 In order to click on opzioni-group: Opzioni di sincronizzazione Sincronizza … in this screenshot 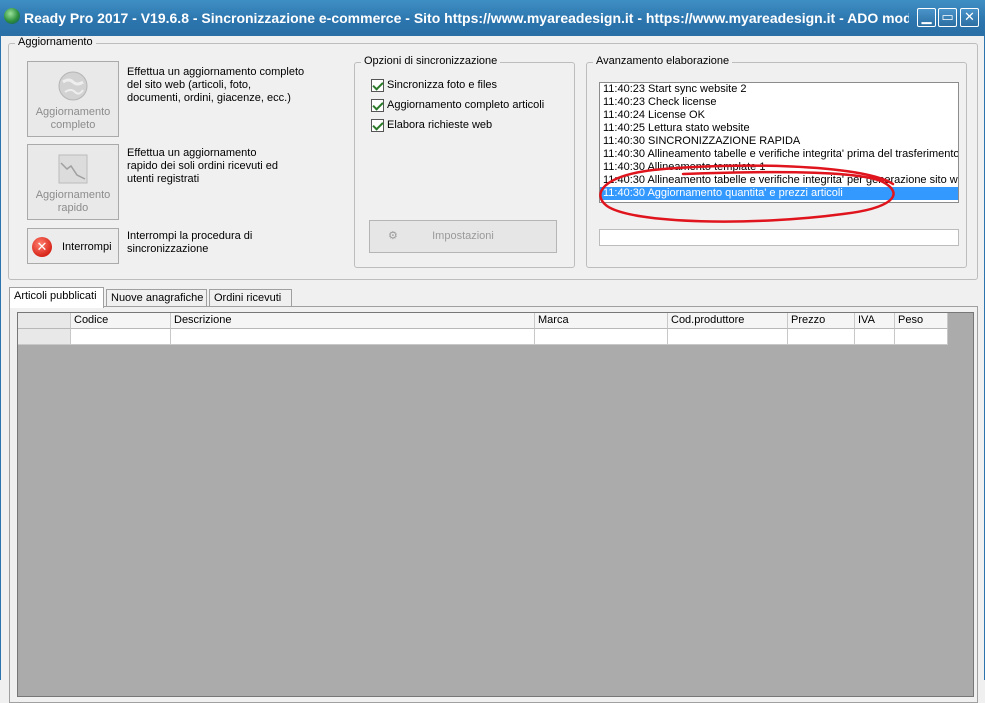, I will do `click(464, 161)`.